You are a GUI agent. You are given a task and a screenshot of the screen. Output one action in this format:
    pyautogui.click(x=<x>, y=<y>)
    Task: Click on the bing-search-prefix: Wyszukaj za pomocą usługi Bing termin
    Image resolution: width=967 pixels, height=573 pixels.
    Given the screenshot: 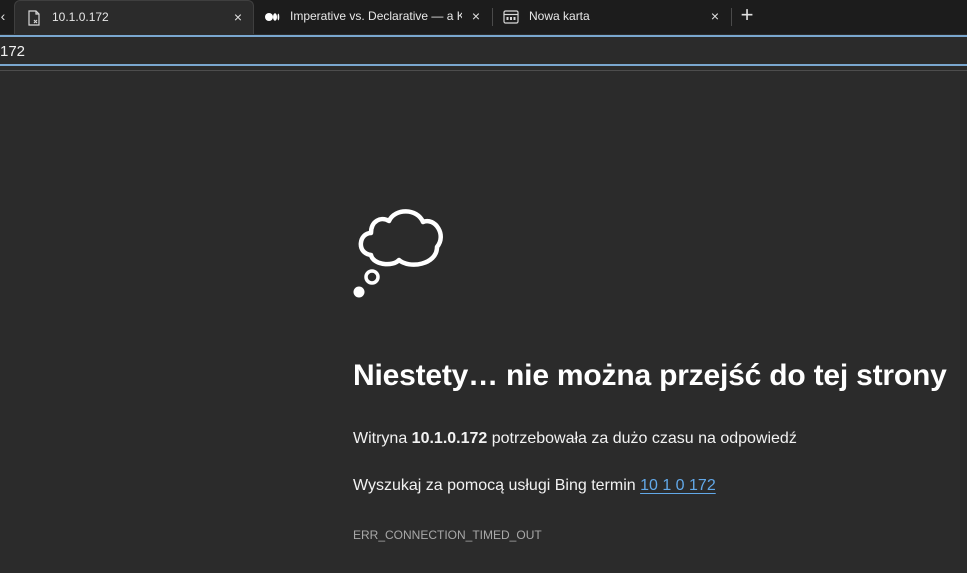 What is the action you would take?
    pyautogui.click(x=497, y=485)
    